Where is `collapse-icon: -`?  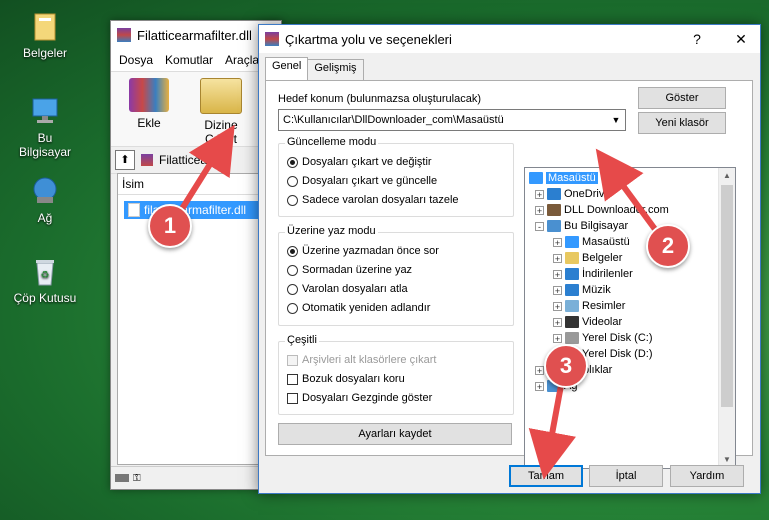 collapse-icon: - is located at coordinates (539, 226).